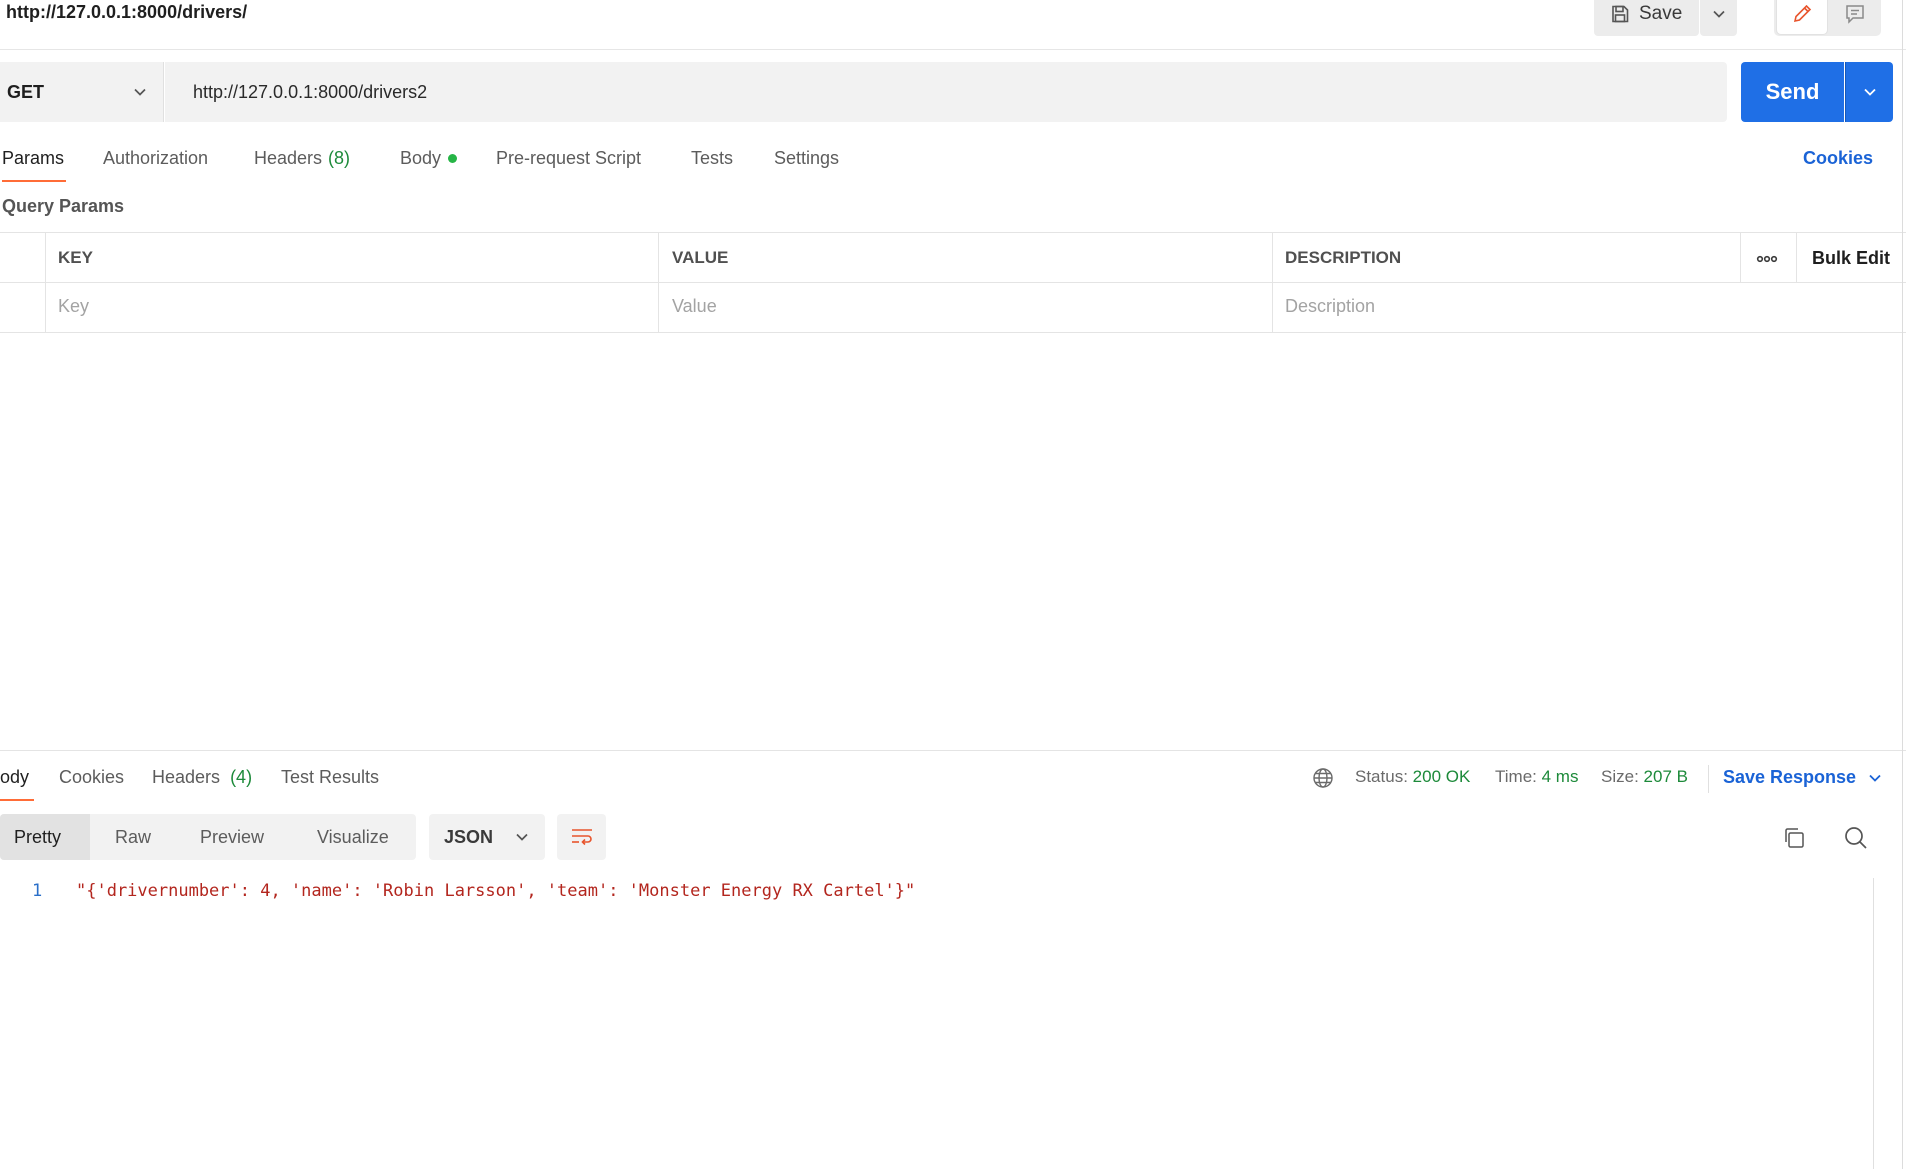 This screenshot has width=1906, height=1169. What do you see at coordinates (953, 232) in the screenshot?
I see `table-border-top` at bounding box center [953, 232].